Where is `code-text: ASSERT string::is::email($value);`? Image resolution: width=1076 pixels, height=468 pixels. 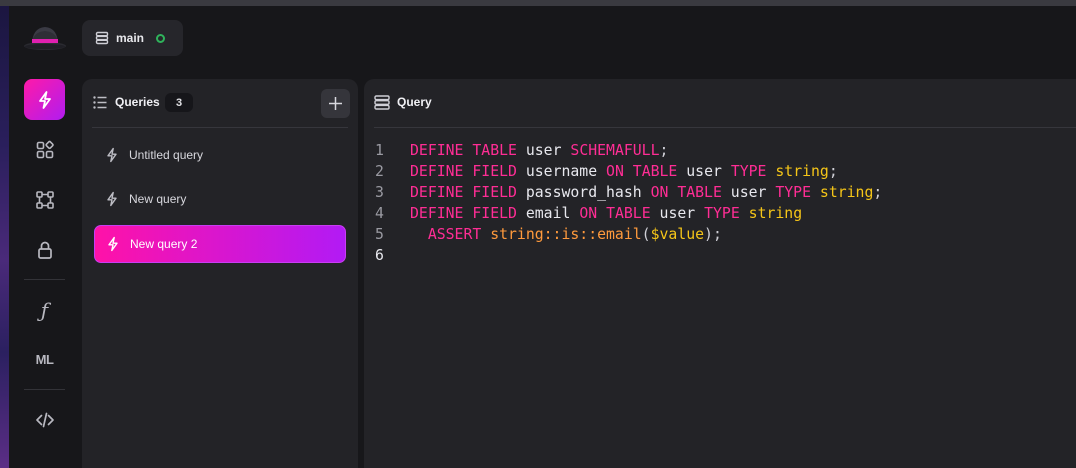 code-text: ASSERT string::is::email($value); is located at coordinates (566, 234).